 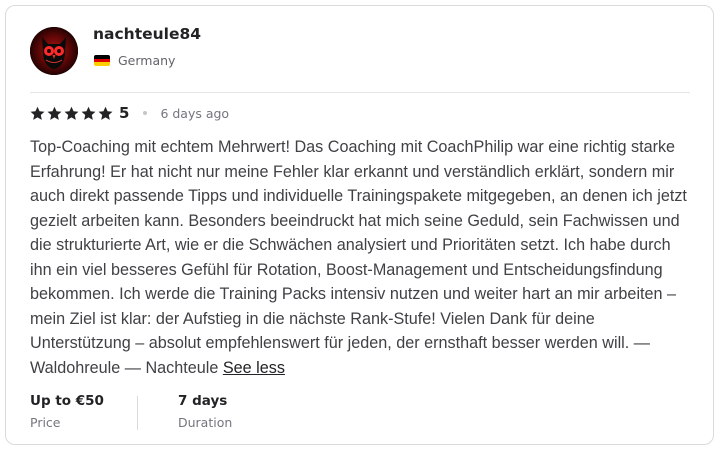 I want to click on star-rating, so click(x=71, y=113).